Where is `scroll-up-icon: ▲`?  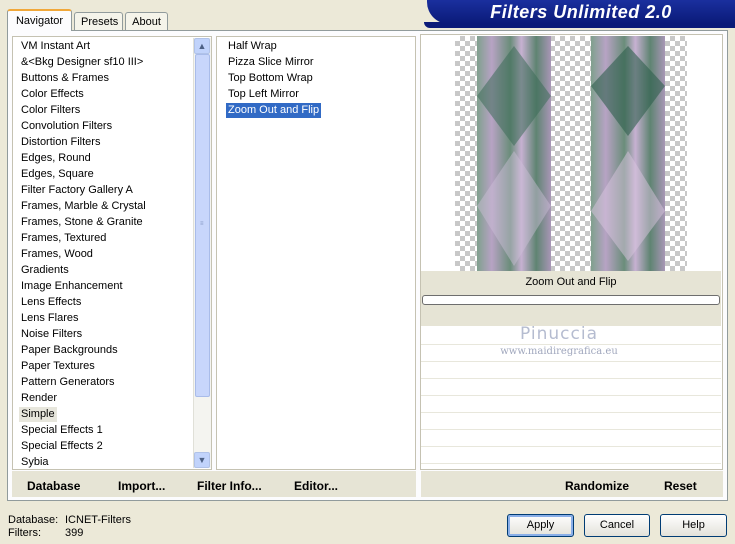 scroll-up-icon: ▲ is located at coordinates (202, 46).